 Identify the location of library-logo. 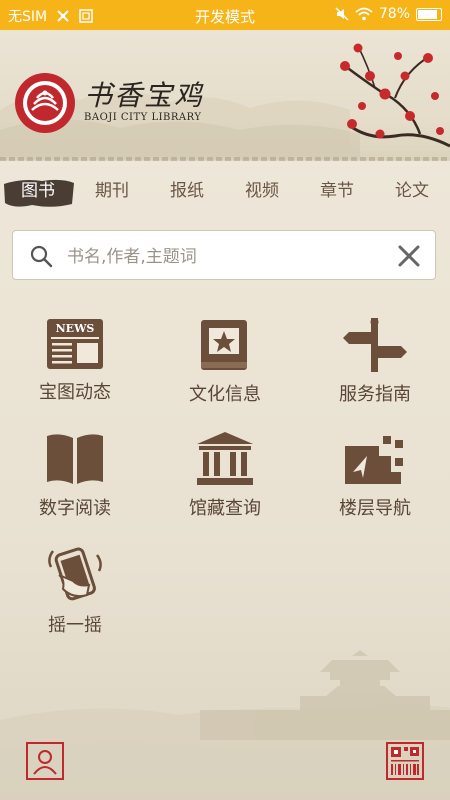
(45, 103).